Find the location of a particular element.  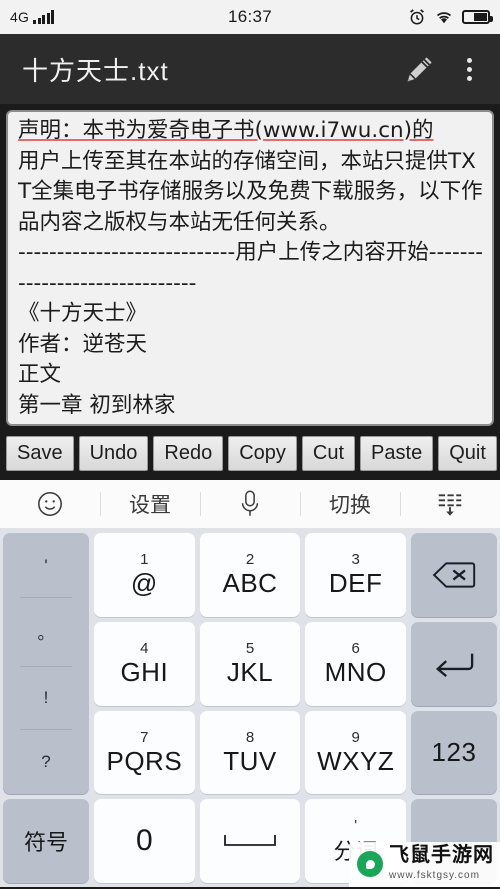

alarm-clock-icon is located at coordinates (417, 17).